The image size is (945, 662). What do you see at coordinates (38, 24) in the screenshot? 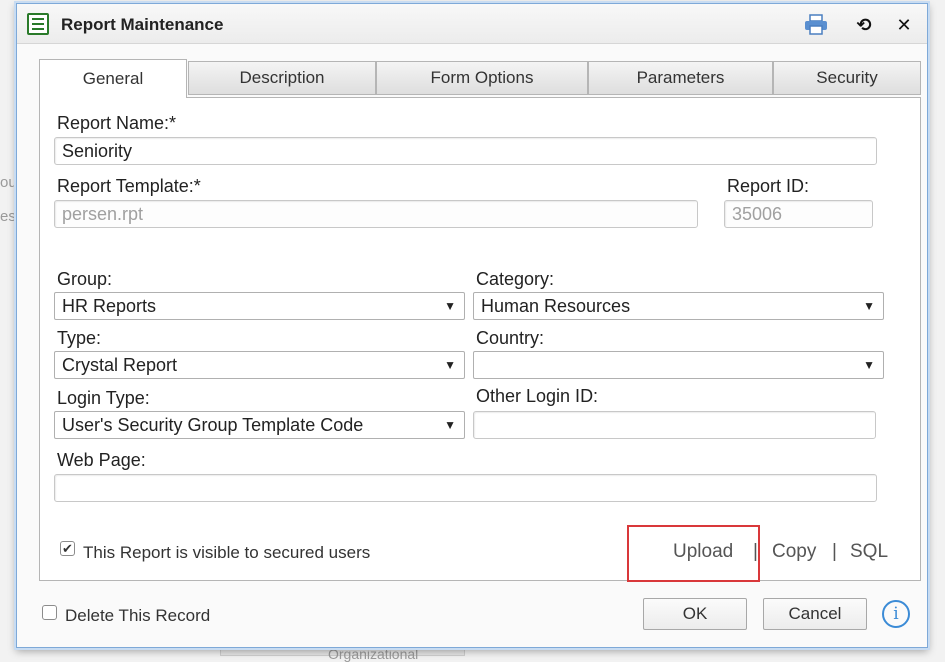
I see `report-icon` at bounding box center [38, 24].